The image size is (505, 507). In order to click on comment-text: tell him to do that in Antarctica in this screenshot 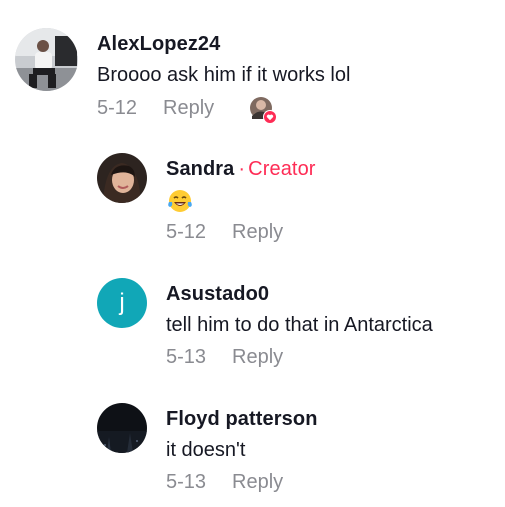, I will do `click(299, 325)`.